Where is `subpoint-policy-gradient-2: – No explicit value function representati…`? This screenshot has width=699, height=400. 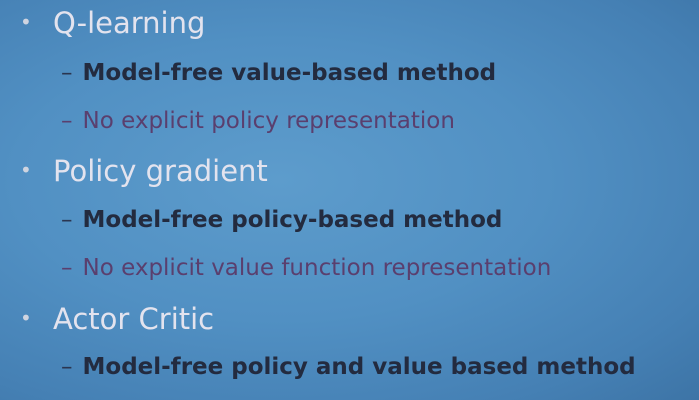 subpoint-policy-gradient-2: – No explicit value function representati… is located at coordinates (306, 268).